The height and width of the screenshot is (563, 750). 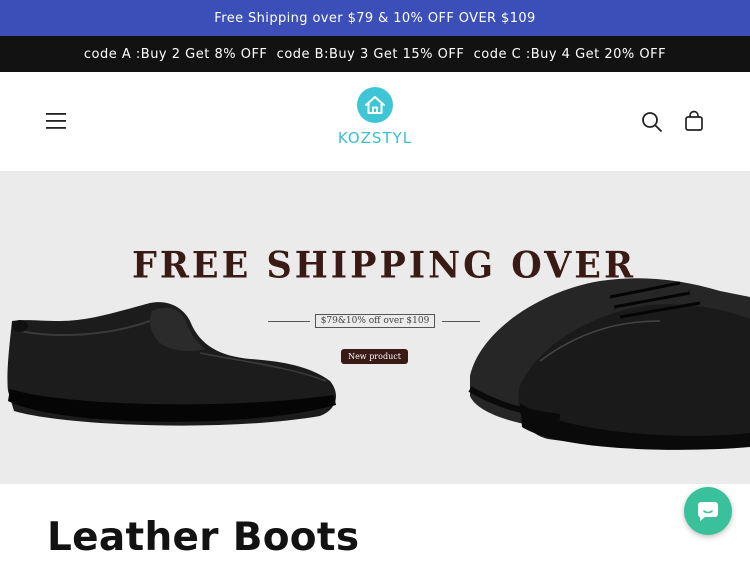 I want to click on banner-title: FREE SHIPPING OVER, so click(x=384, y=265).